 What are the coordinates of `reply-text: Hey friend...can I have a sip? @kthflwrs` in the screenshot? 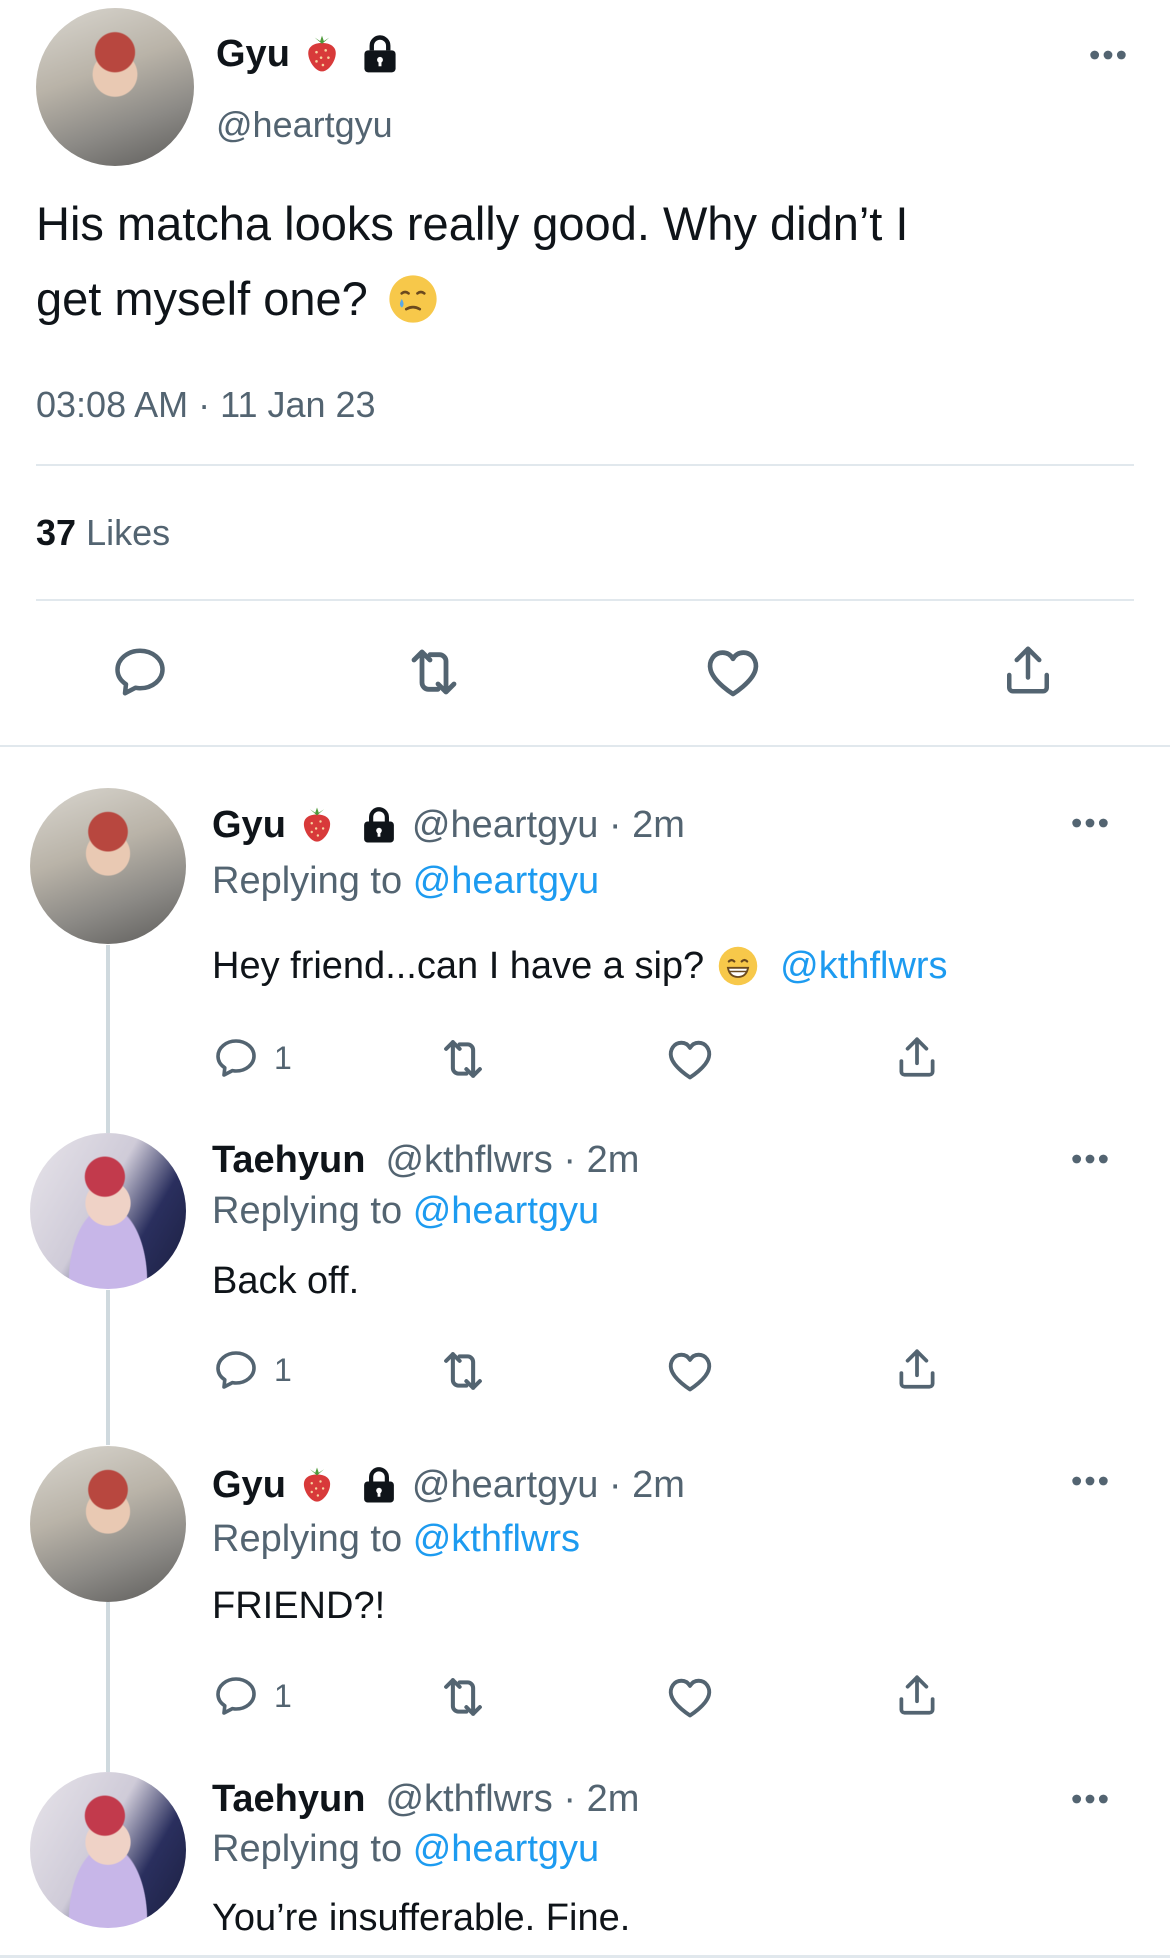 It's located at (580, 966).